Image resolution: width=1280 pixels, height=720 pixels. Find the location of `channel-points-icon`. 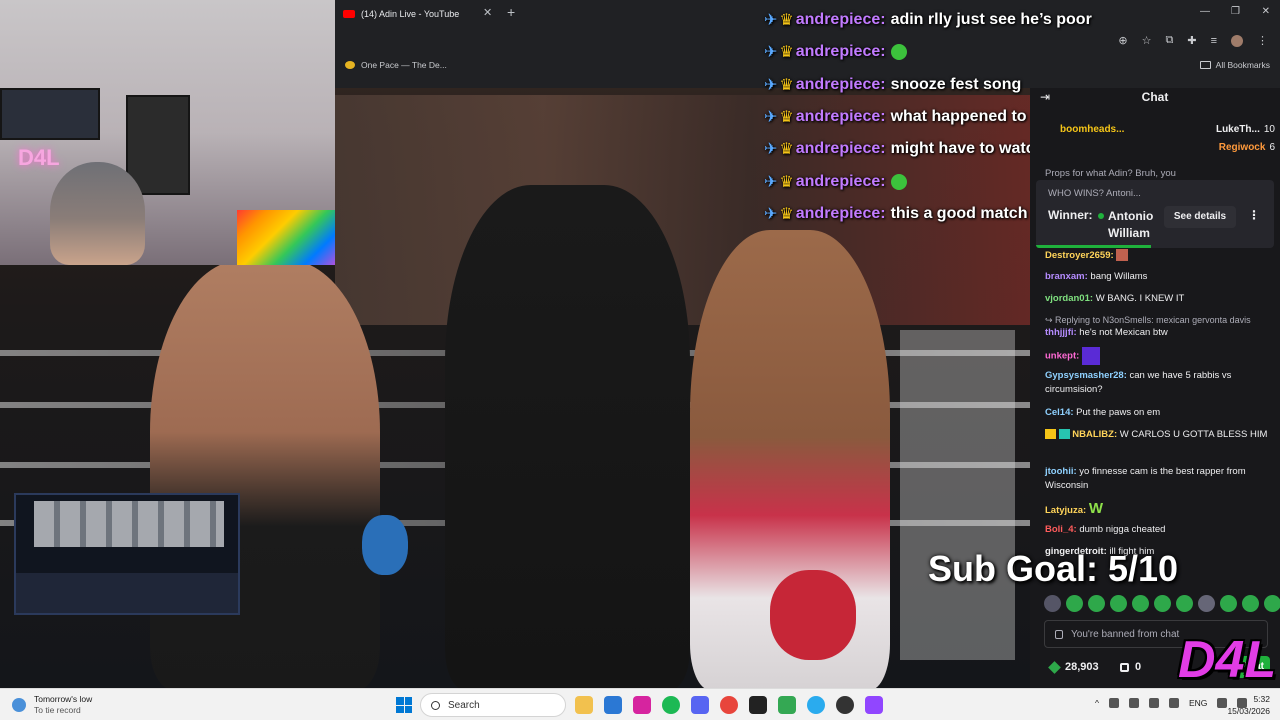

channel-points-icon is located at coordinates (1054, 667).